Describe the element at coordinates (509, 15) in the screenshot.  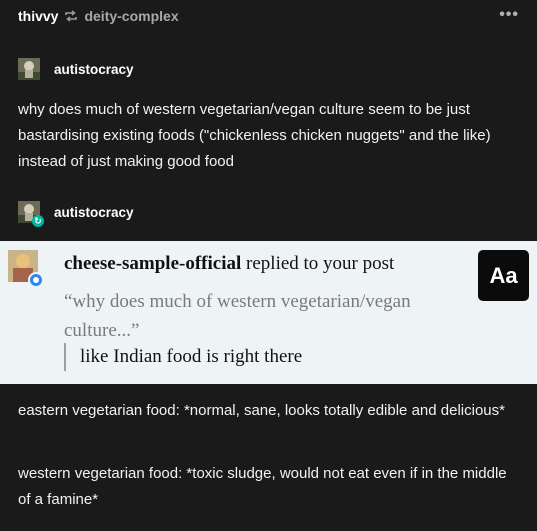
I see `more-options-icon: •••` at that location.